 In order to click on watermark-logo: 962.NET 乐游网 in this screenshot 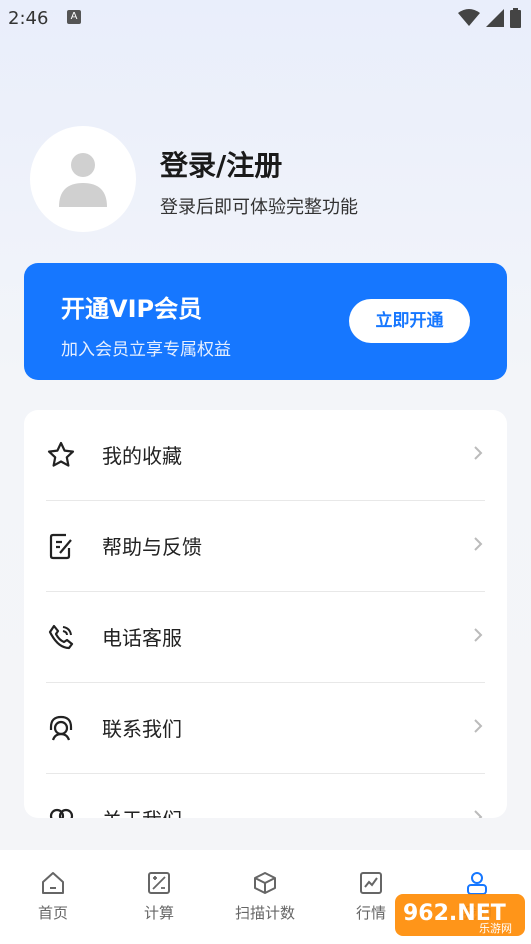, I will do `click(460, 915)`.